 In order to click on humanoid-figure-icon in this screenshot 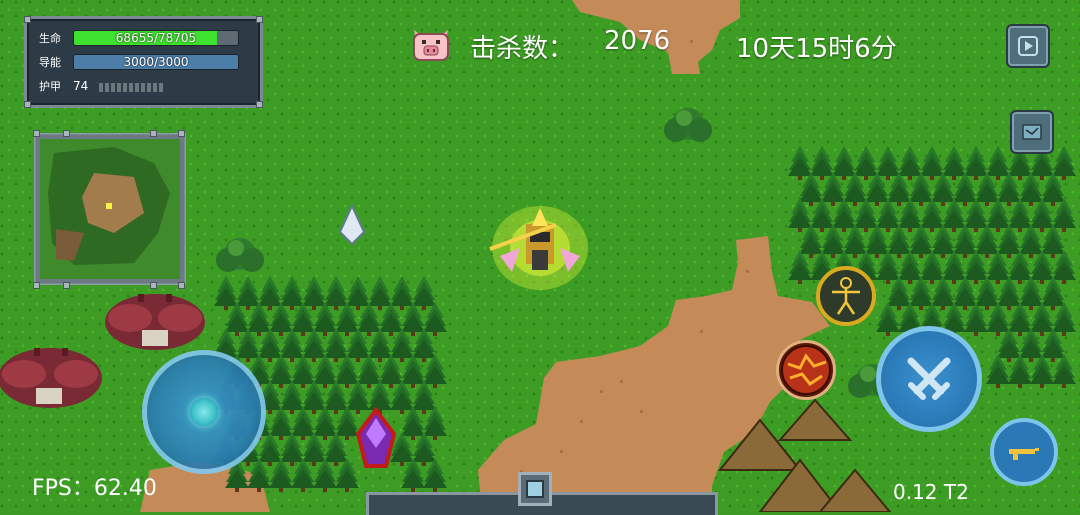, I will do `click(846, 296)`.